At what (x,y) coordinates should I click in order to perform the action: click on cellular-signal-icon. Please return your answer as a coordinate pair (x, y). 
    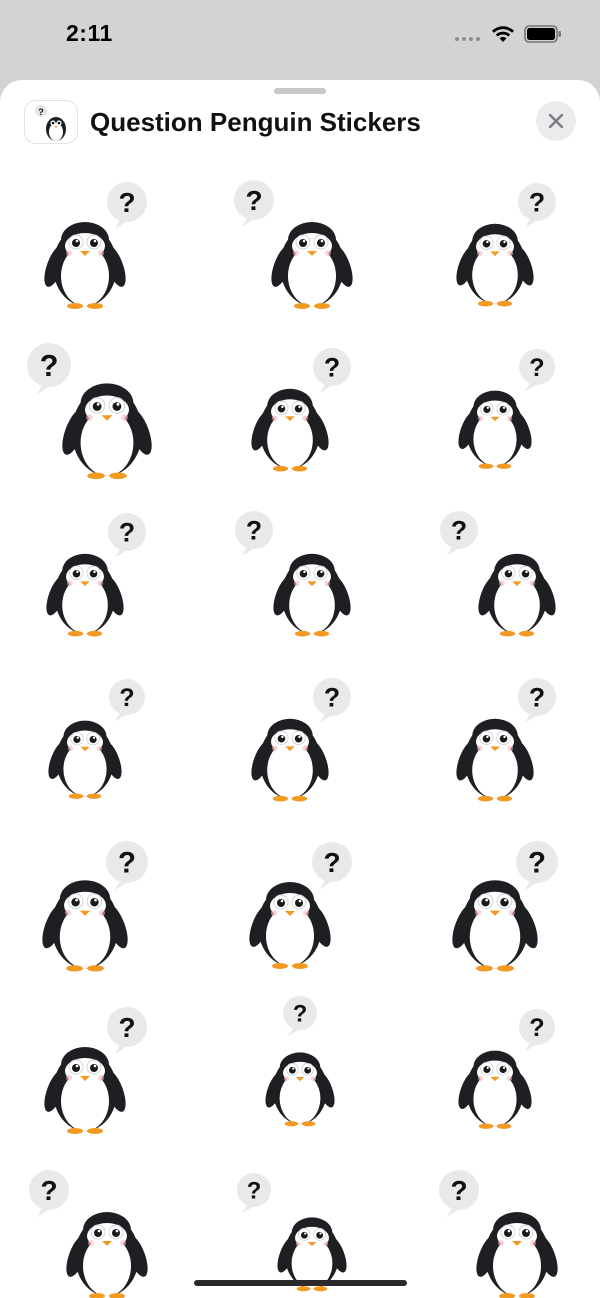
    Looking at the image, I should click on (467, 39).